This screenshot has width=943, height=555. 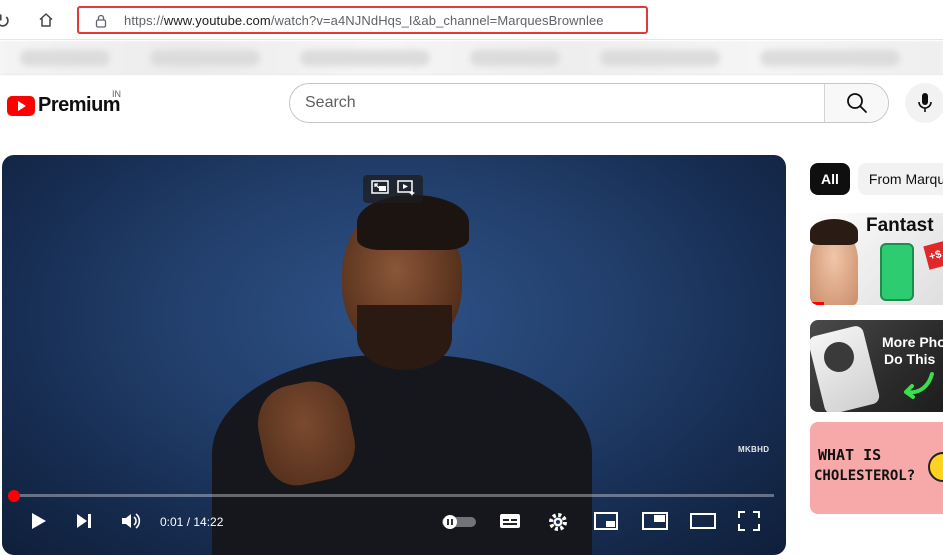 I want to click on voice-search-button, so click(x=924, y=103).